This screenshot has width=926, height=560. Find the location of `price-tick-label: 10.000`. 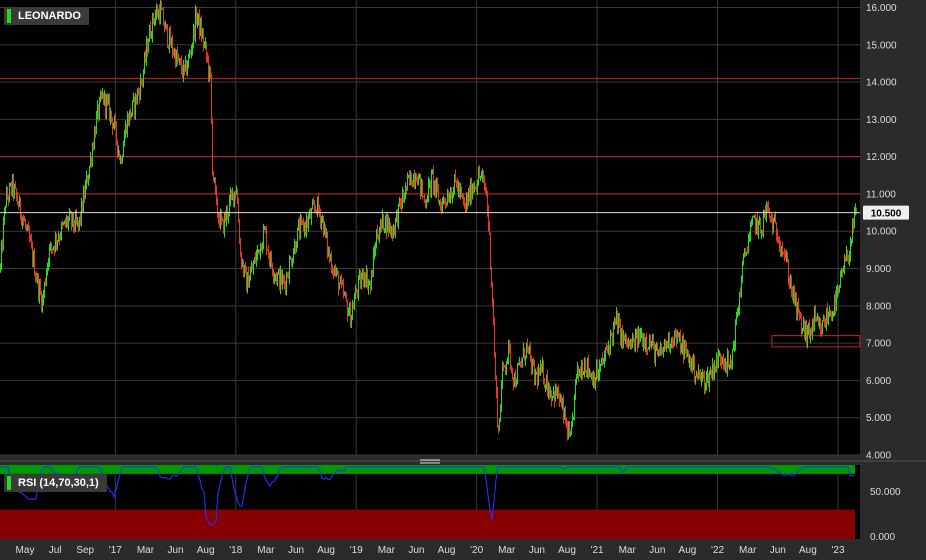

price-tick-label: 10.000 is located at coordinates (881, 232).